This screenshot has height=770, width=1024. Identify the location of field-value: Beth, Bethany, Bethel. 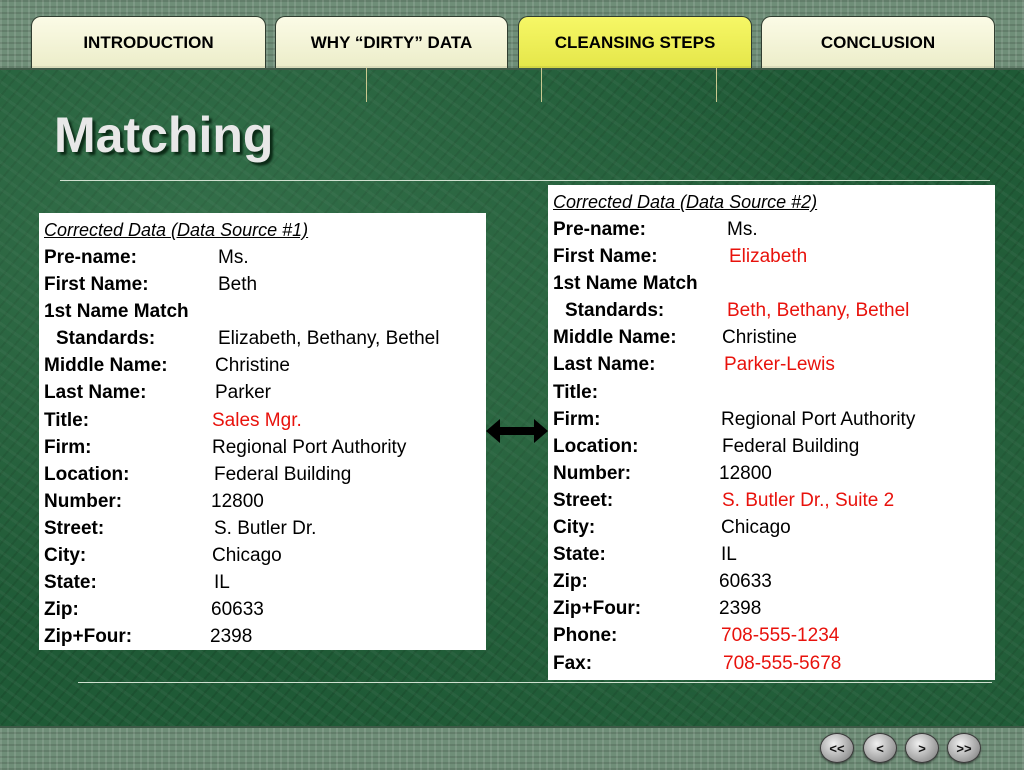
(818, 311).